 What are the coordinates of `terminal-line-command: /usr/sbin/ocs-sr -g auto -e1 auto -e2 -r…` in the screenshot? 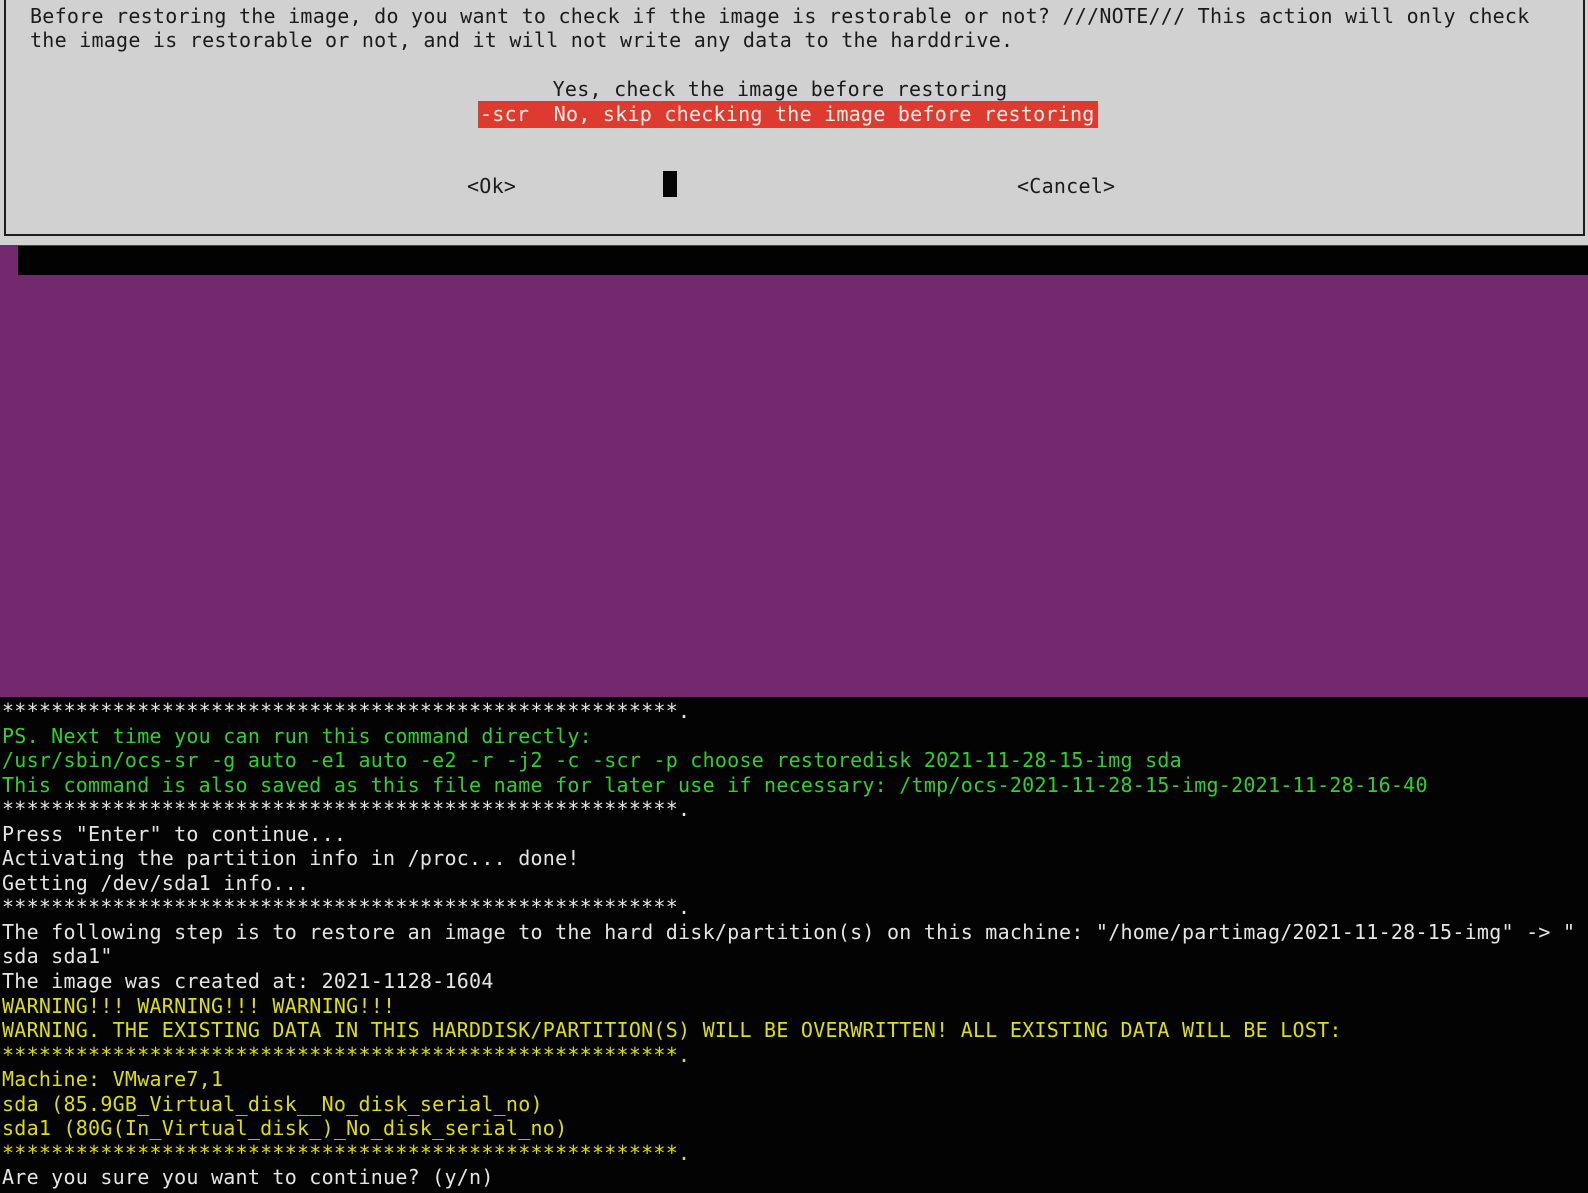 It's located at (592, 760).